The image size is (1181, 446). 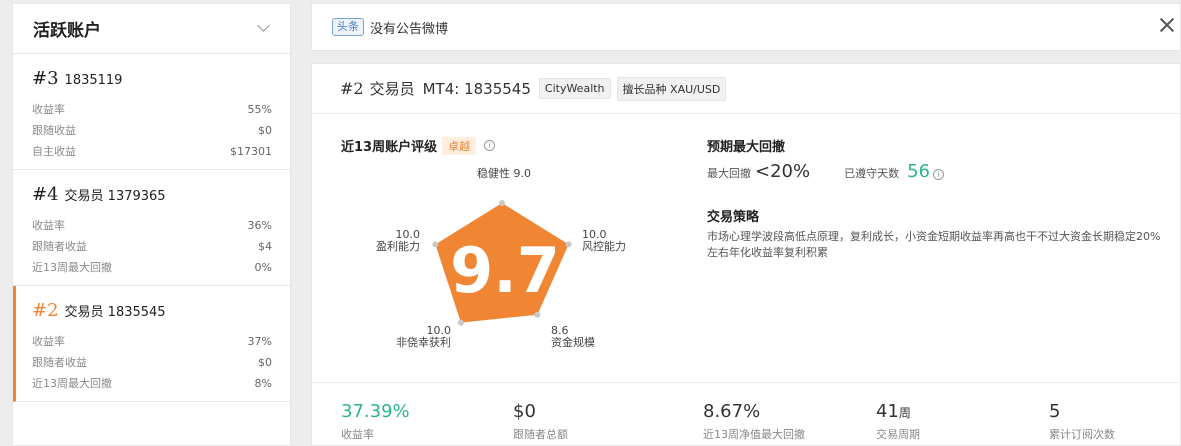 What do you see at coordinates (732, 411) in the screenshot?
I see `stat-value: 8.67%` at bounding box center [732, 411].